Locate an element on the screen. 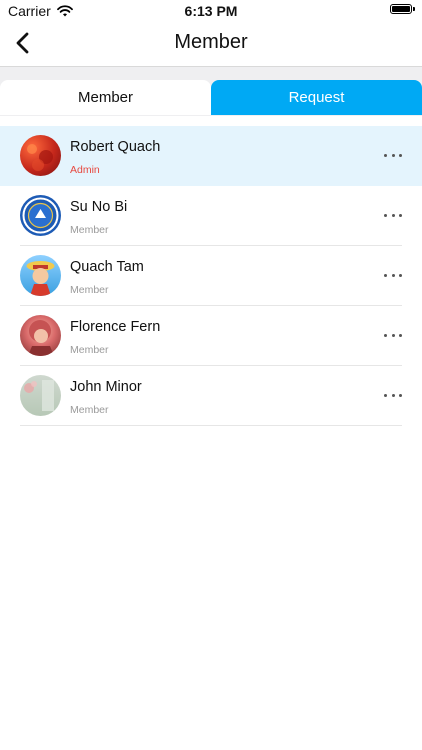 Image resolution: width=422 pixels, height=750 pixels. status-time: 6:13 PM is located at coordinates (211, 11).